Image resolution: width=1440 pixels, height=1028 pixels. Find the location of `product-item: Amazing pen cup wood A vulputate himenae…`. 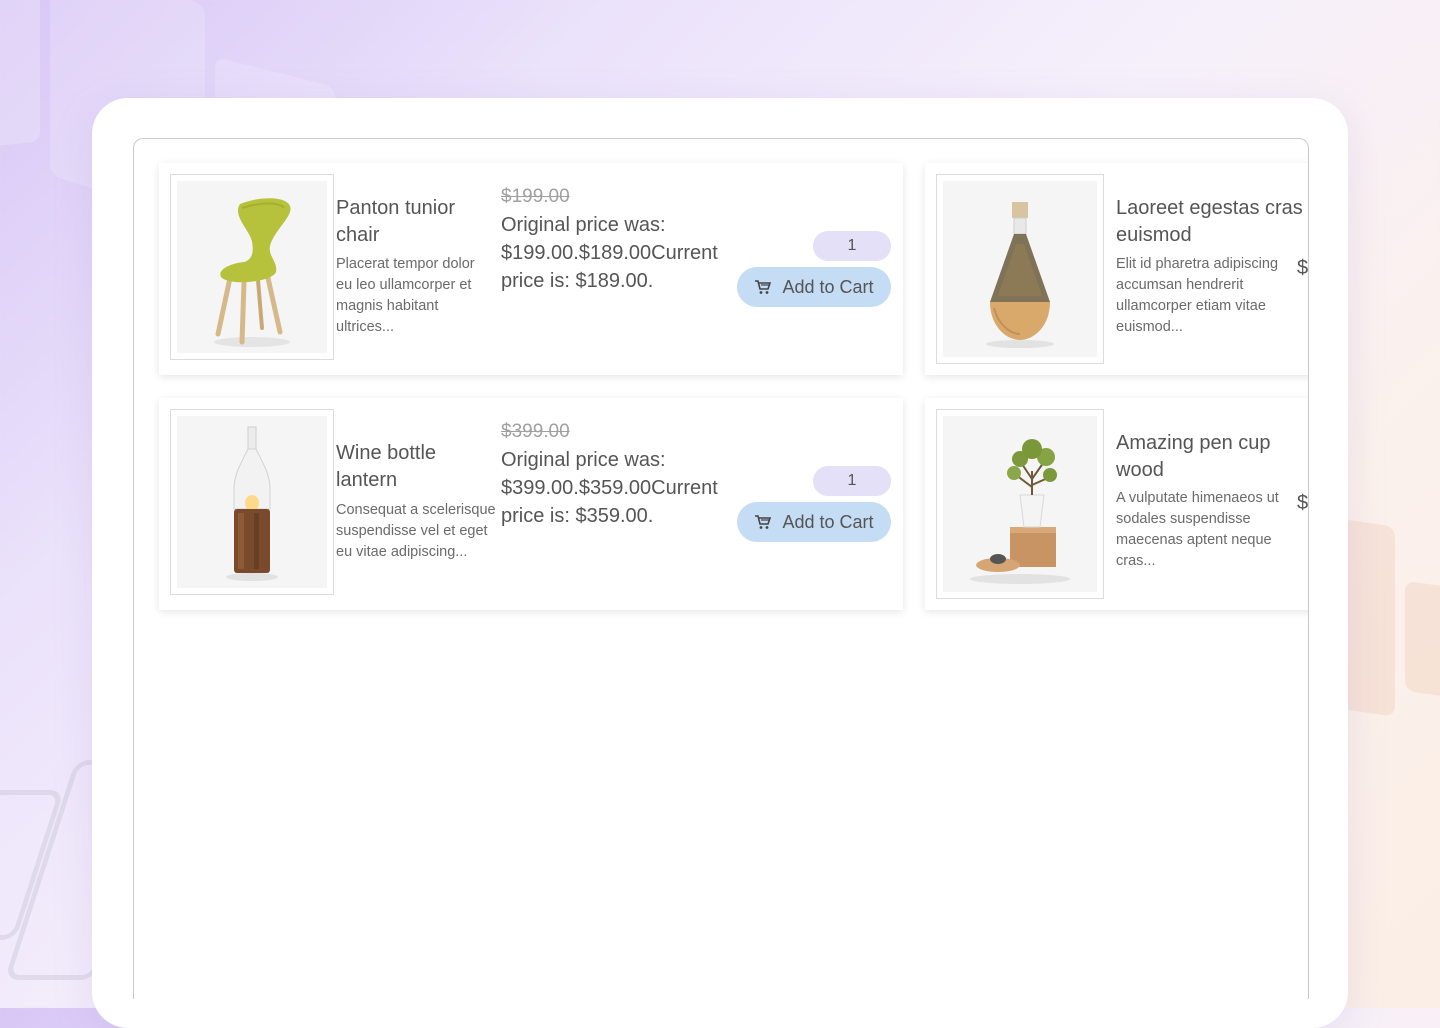

product-item: Amazing pen cup wood A vulputate himenae… is located at coordinates (1117, 504).